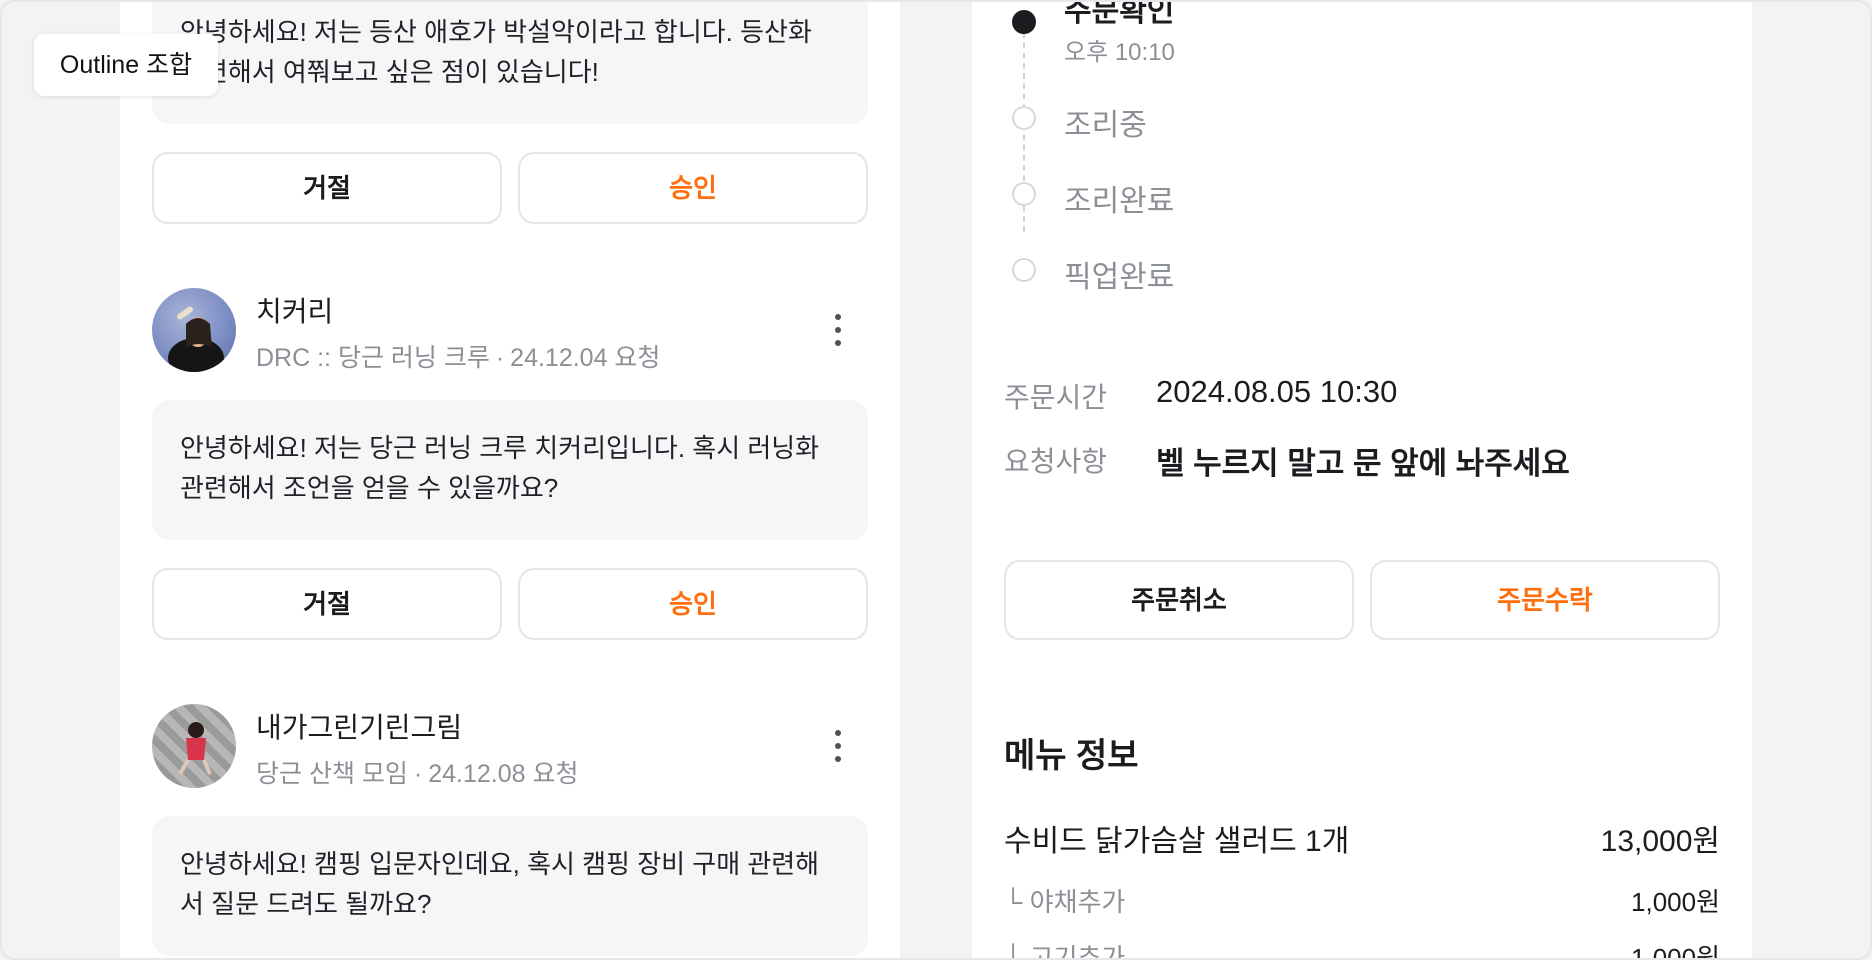  Describe the element at coordinates (295, 311) in the screenshot. I see `requester-name: 치커리` at that location.